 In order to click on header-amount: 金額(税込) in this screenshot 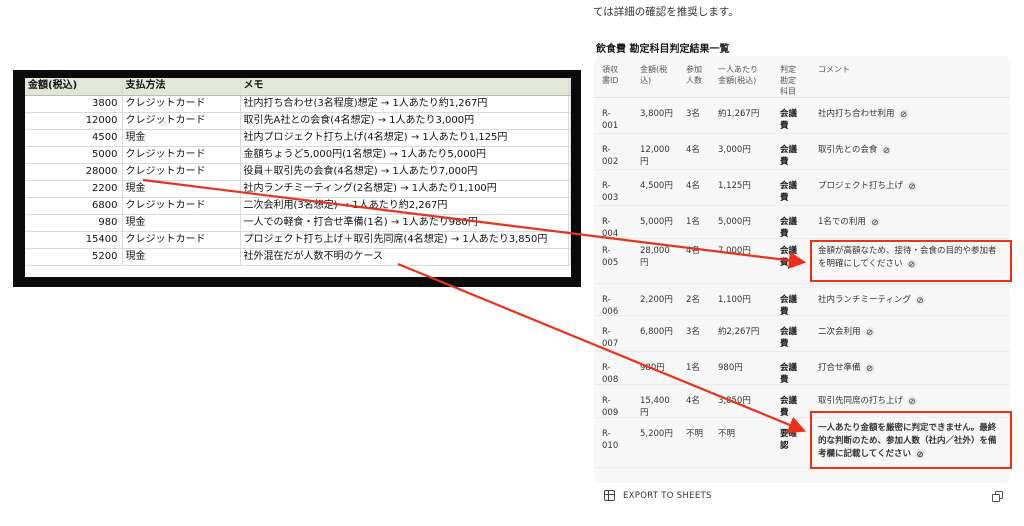, I will do `click(74, 87)`.